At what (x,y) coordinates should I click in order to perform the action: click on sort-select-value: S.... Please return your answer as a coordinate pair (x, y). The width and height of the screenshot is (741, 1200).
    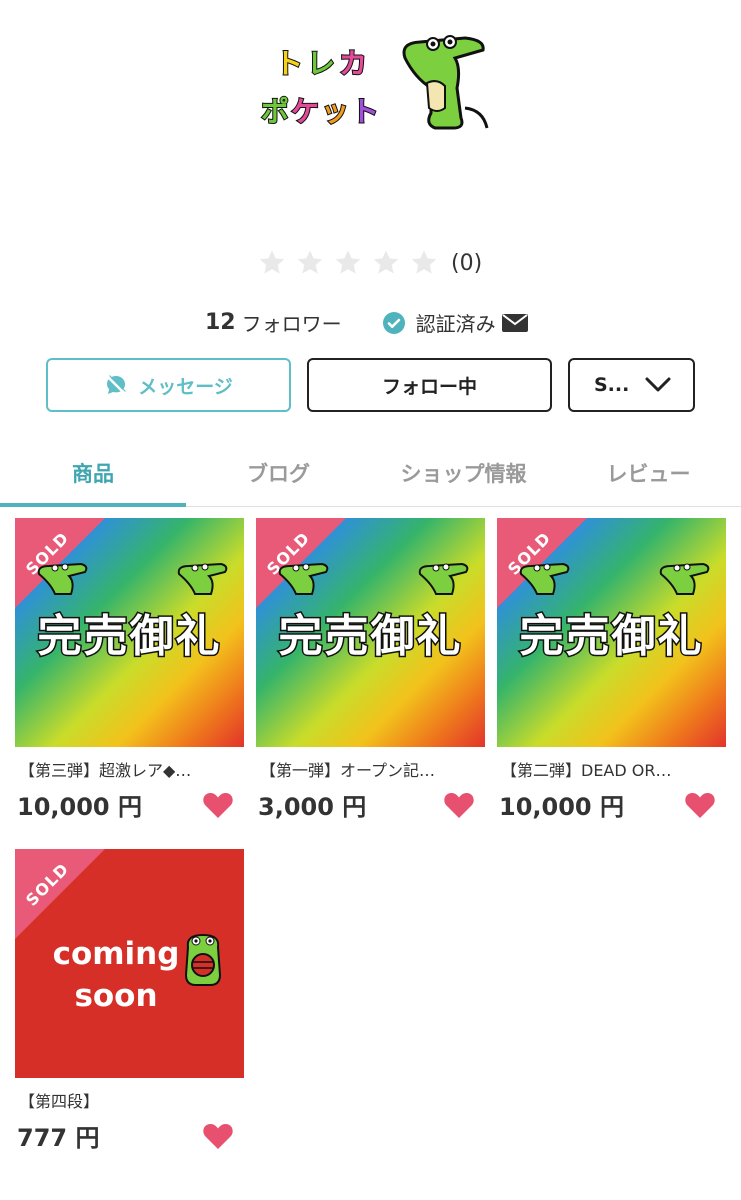
    Looking at the image, I should click on (612, 385).